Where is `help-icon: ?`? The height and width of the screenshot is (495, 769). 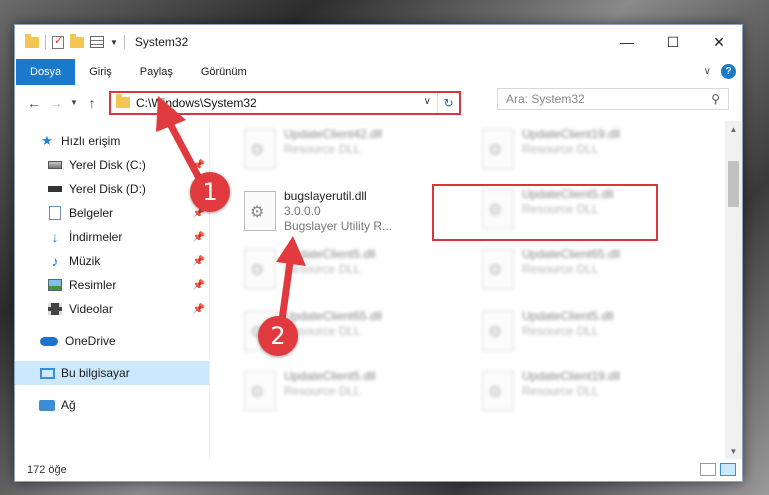
help-icon: ? is located at coordinates (728, 71).